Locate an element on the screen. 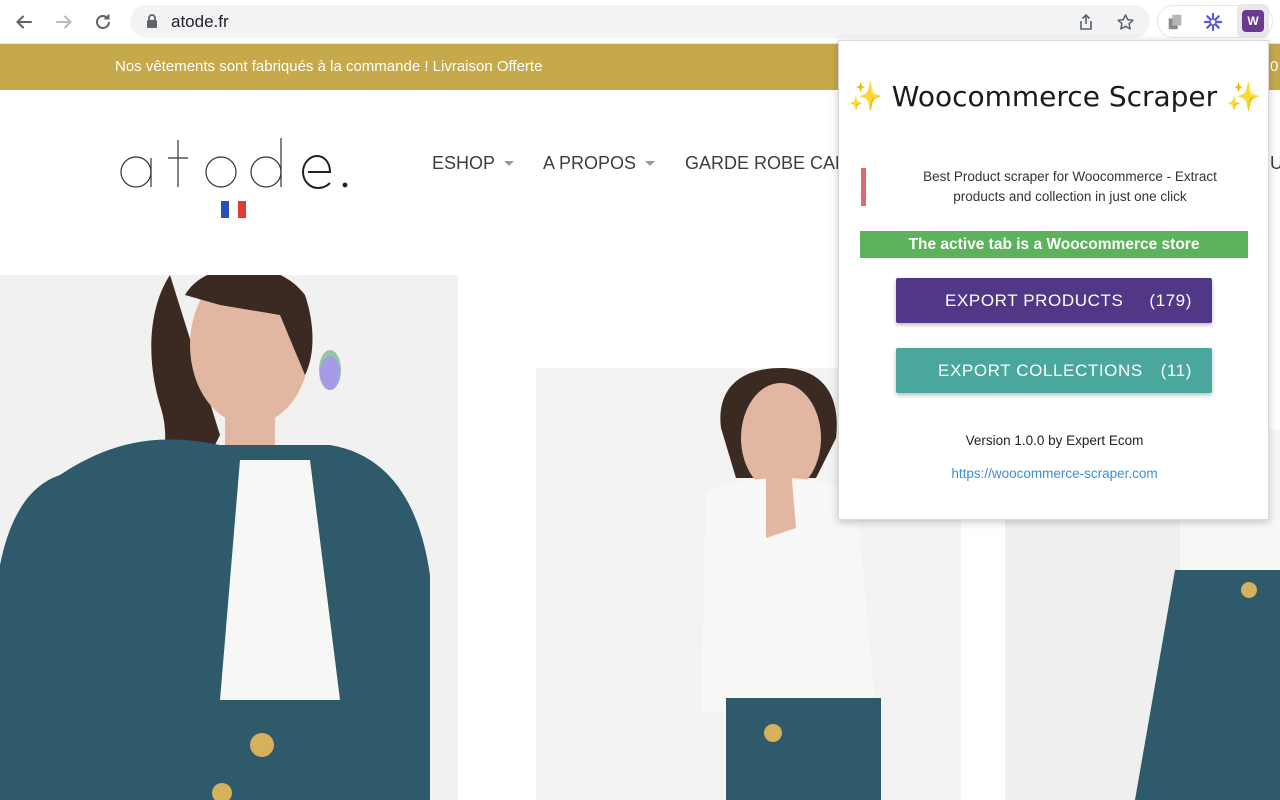 This screenshot has height=800, width=1280. quote-bar is located at coordinates (863, 187).